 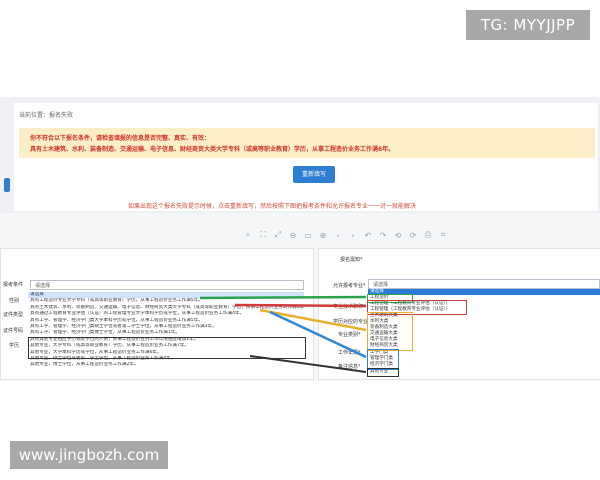 I want to click on watermark-site: www.jingbozh.com, so click(x=89, y=455).